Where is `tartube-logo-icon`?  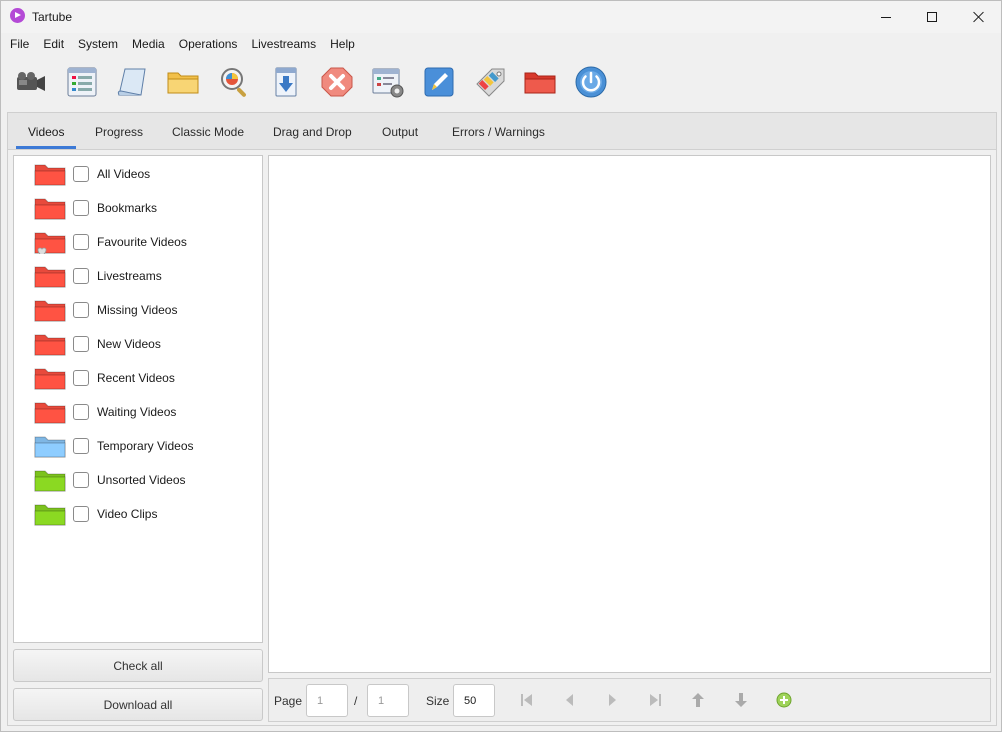 tartube-logo-icon is located at coordinates (17, 15).